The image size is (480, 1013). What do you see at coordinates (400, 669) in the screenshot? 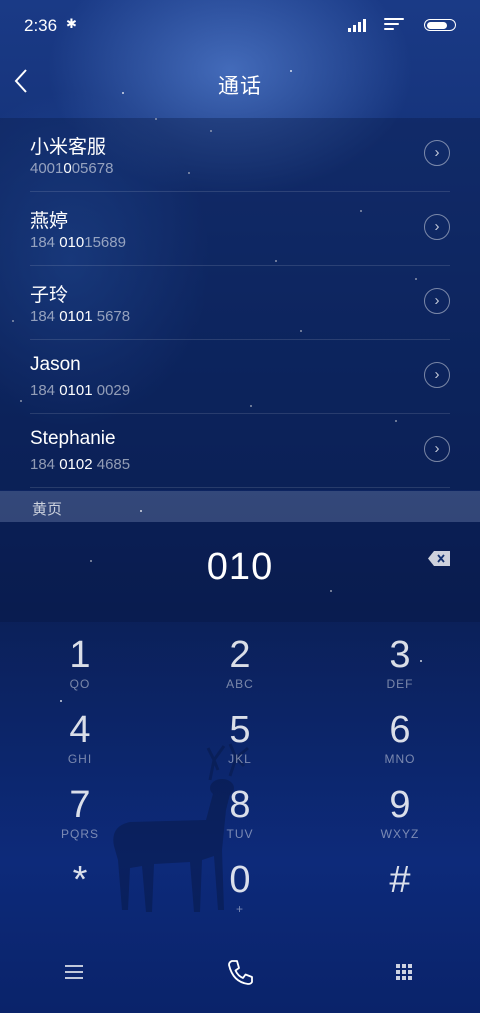
I see `key-3: 3 DEF` at bounding box center [400, 669].